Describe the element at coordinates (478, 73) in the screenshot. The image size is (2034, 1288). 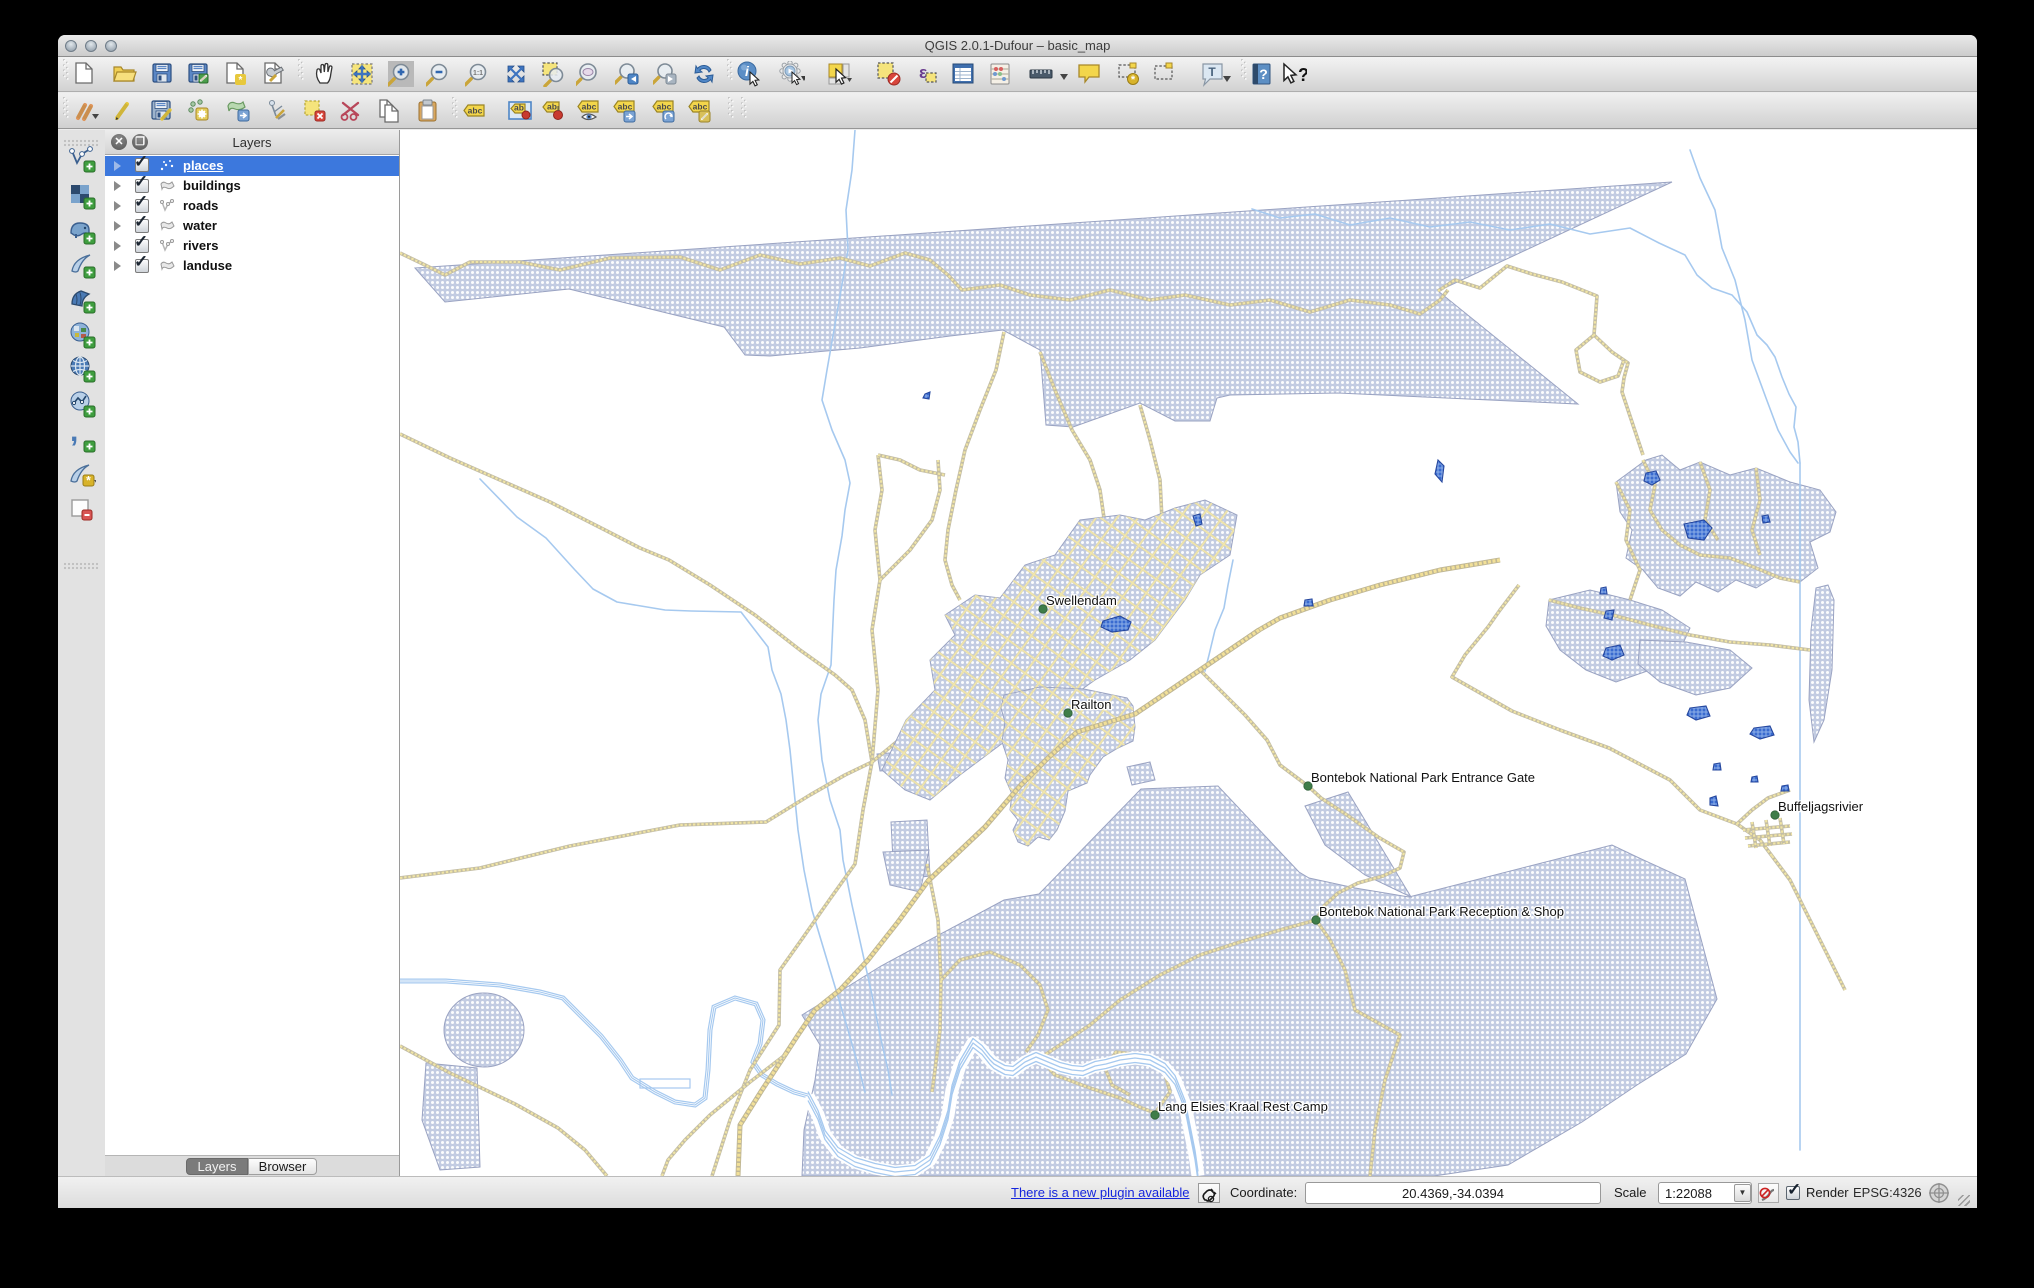
I see `svg-text: 1:1` at that location.